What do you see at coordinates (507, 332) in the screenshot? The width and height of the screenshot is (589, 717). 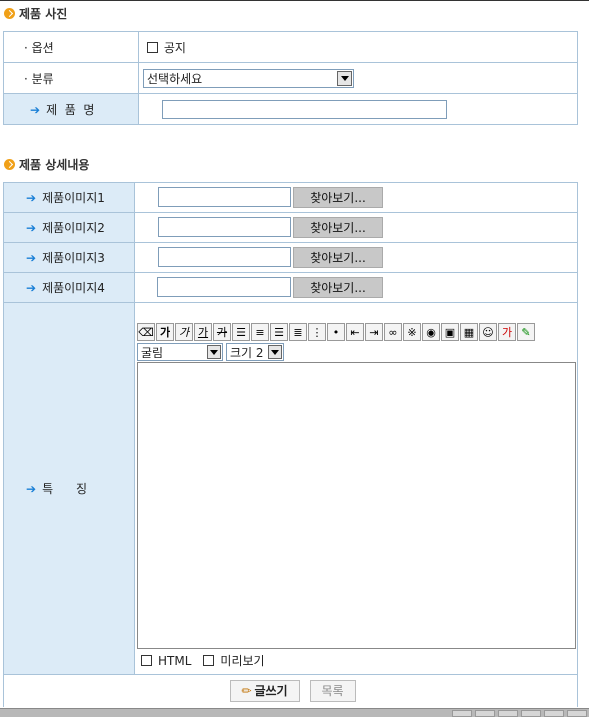 I see `text-color-icon: 가` at bounding box center [507, 332].